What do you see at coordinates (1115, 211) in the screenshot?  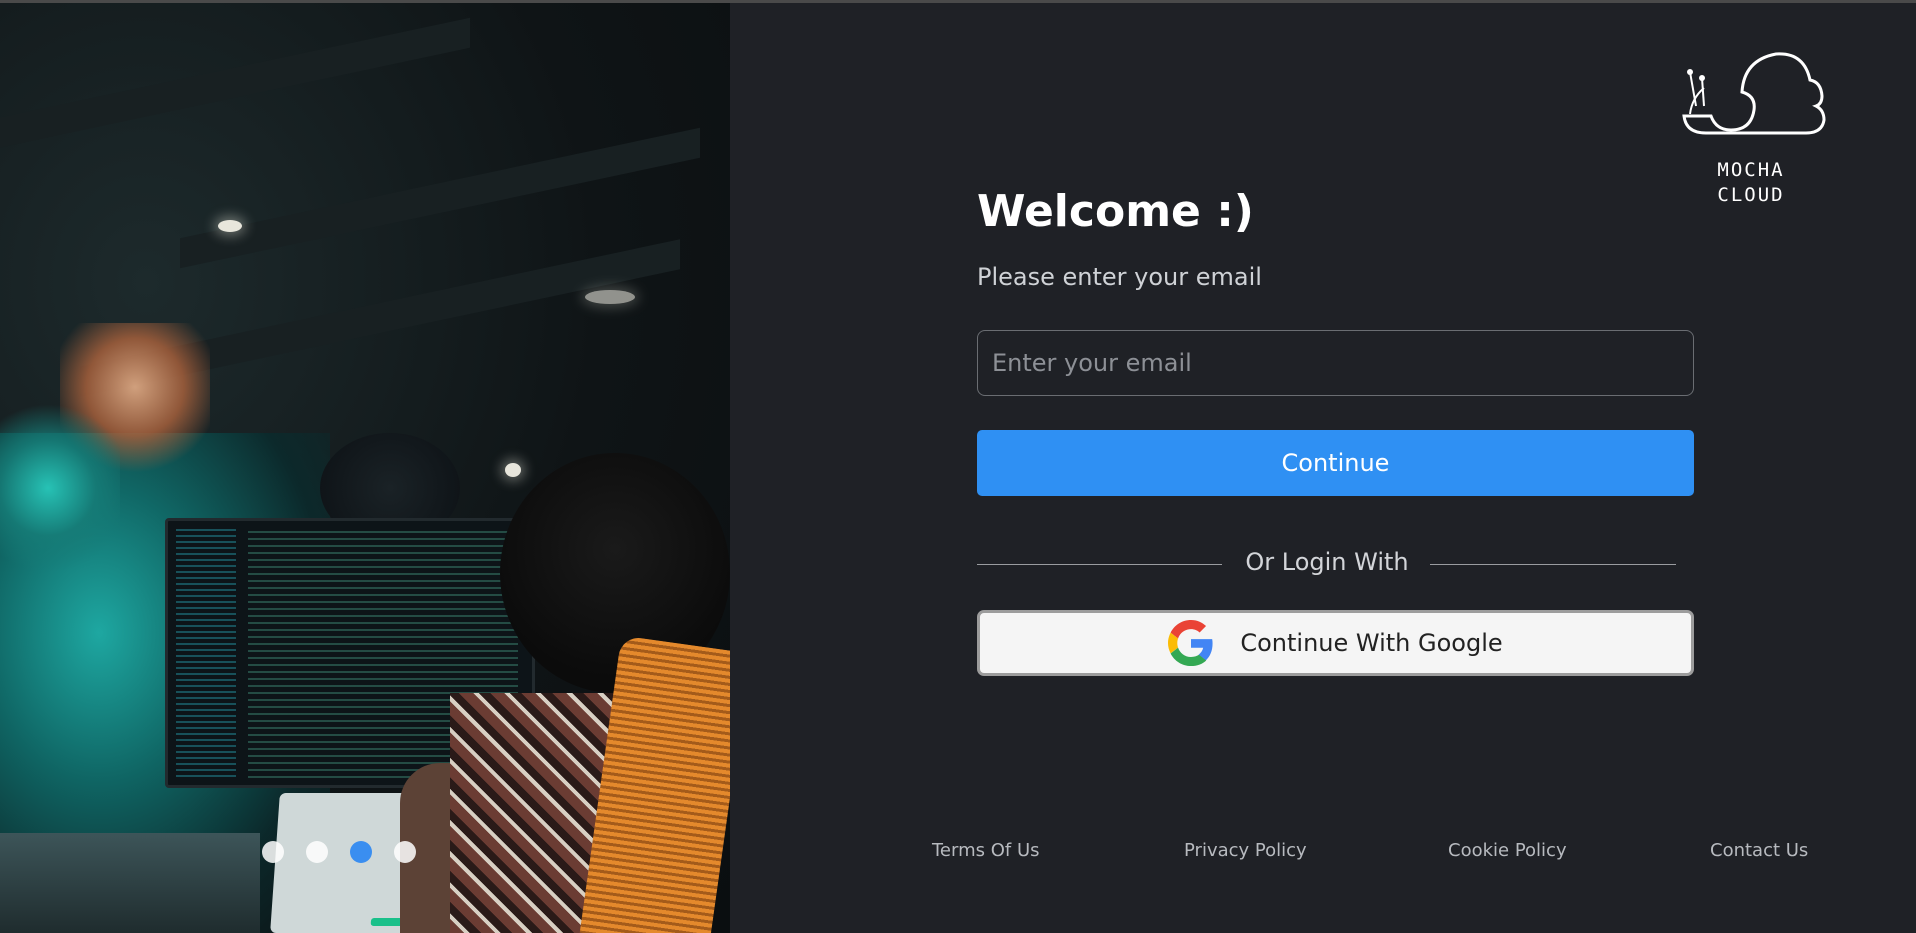 I see `page-title: Welcome :)` at bounding box center [1115, 211].